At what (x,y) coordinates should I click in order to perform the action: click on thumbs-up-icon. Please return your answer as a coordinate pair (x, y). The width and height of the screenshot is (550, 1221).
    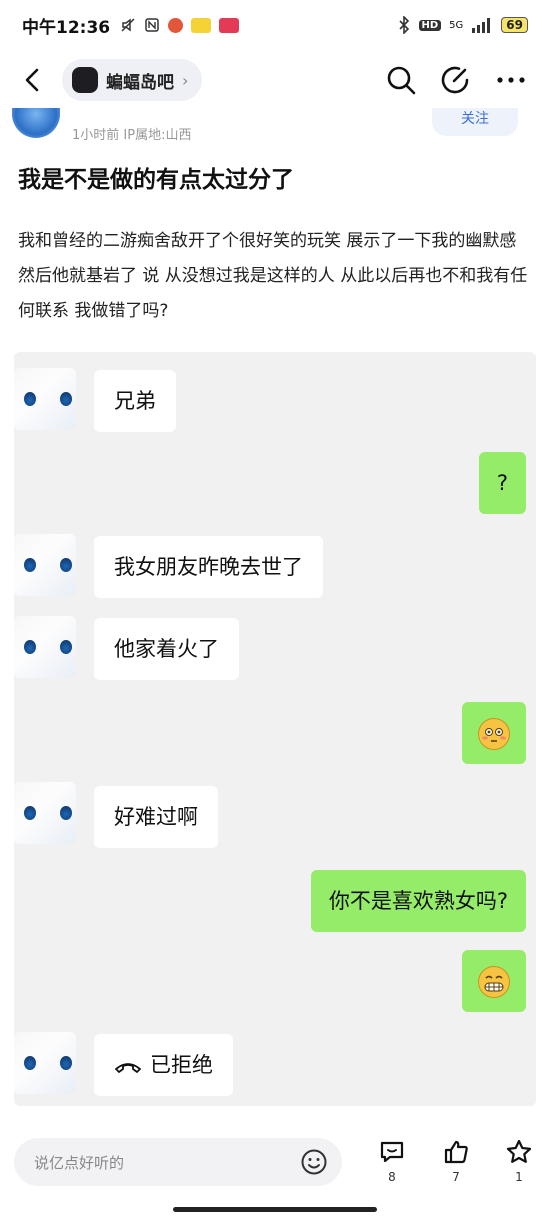
    Looking at the image, I should click on (456, 1152).